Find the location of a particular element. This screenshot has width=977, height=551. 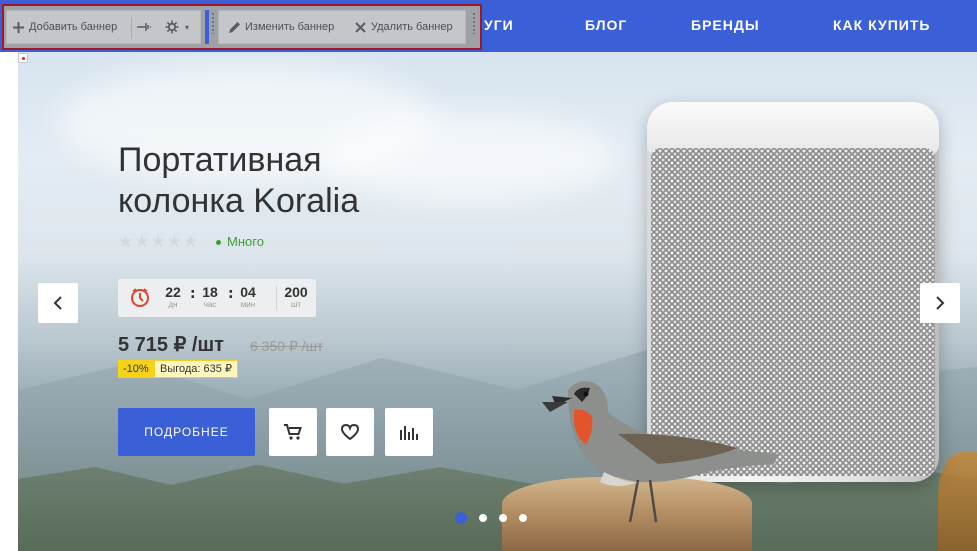

add-to-cart-button is located at coordinates (293, 432).